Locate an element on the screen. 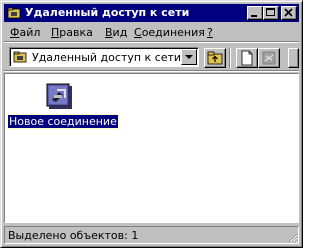  close-button is located at coordinates (289, 13).